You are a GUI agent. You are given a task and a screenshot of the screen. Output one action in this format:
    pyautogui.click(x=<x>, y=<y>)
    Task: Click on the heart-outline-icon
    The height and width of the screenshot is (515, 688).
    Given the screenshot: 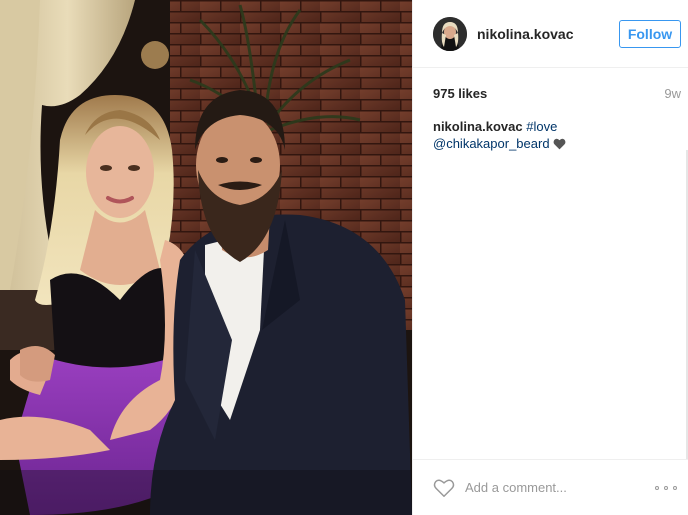 What is the action you would take?
    pyautogui.click(x=444, y=488)
    